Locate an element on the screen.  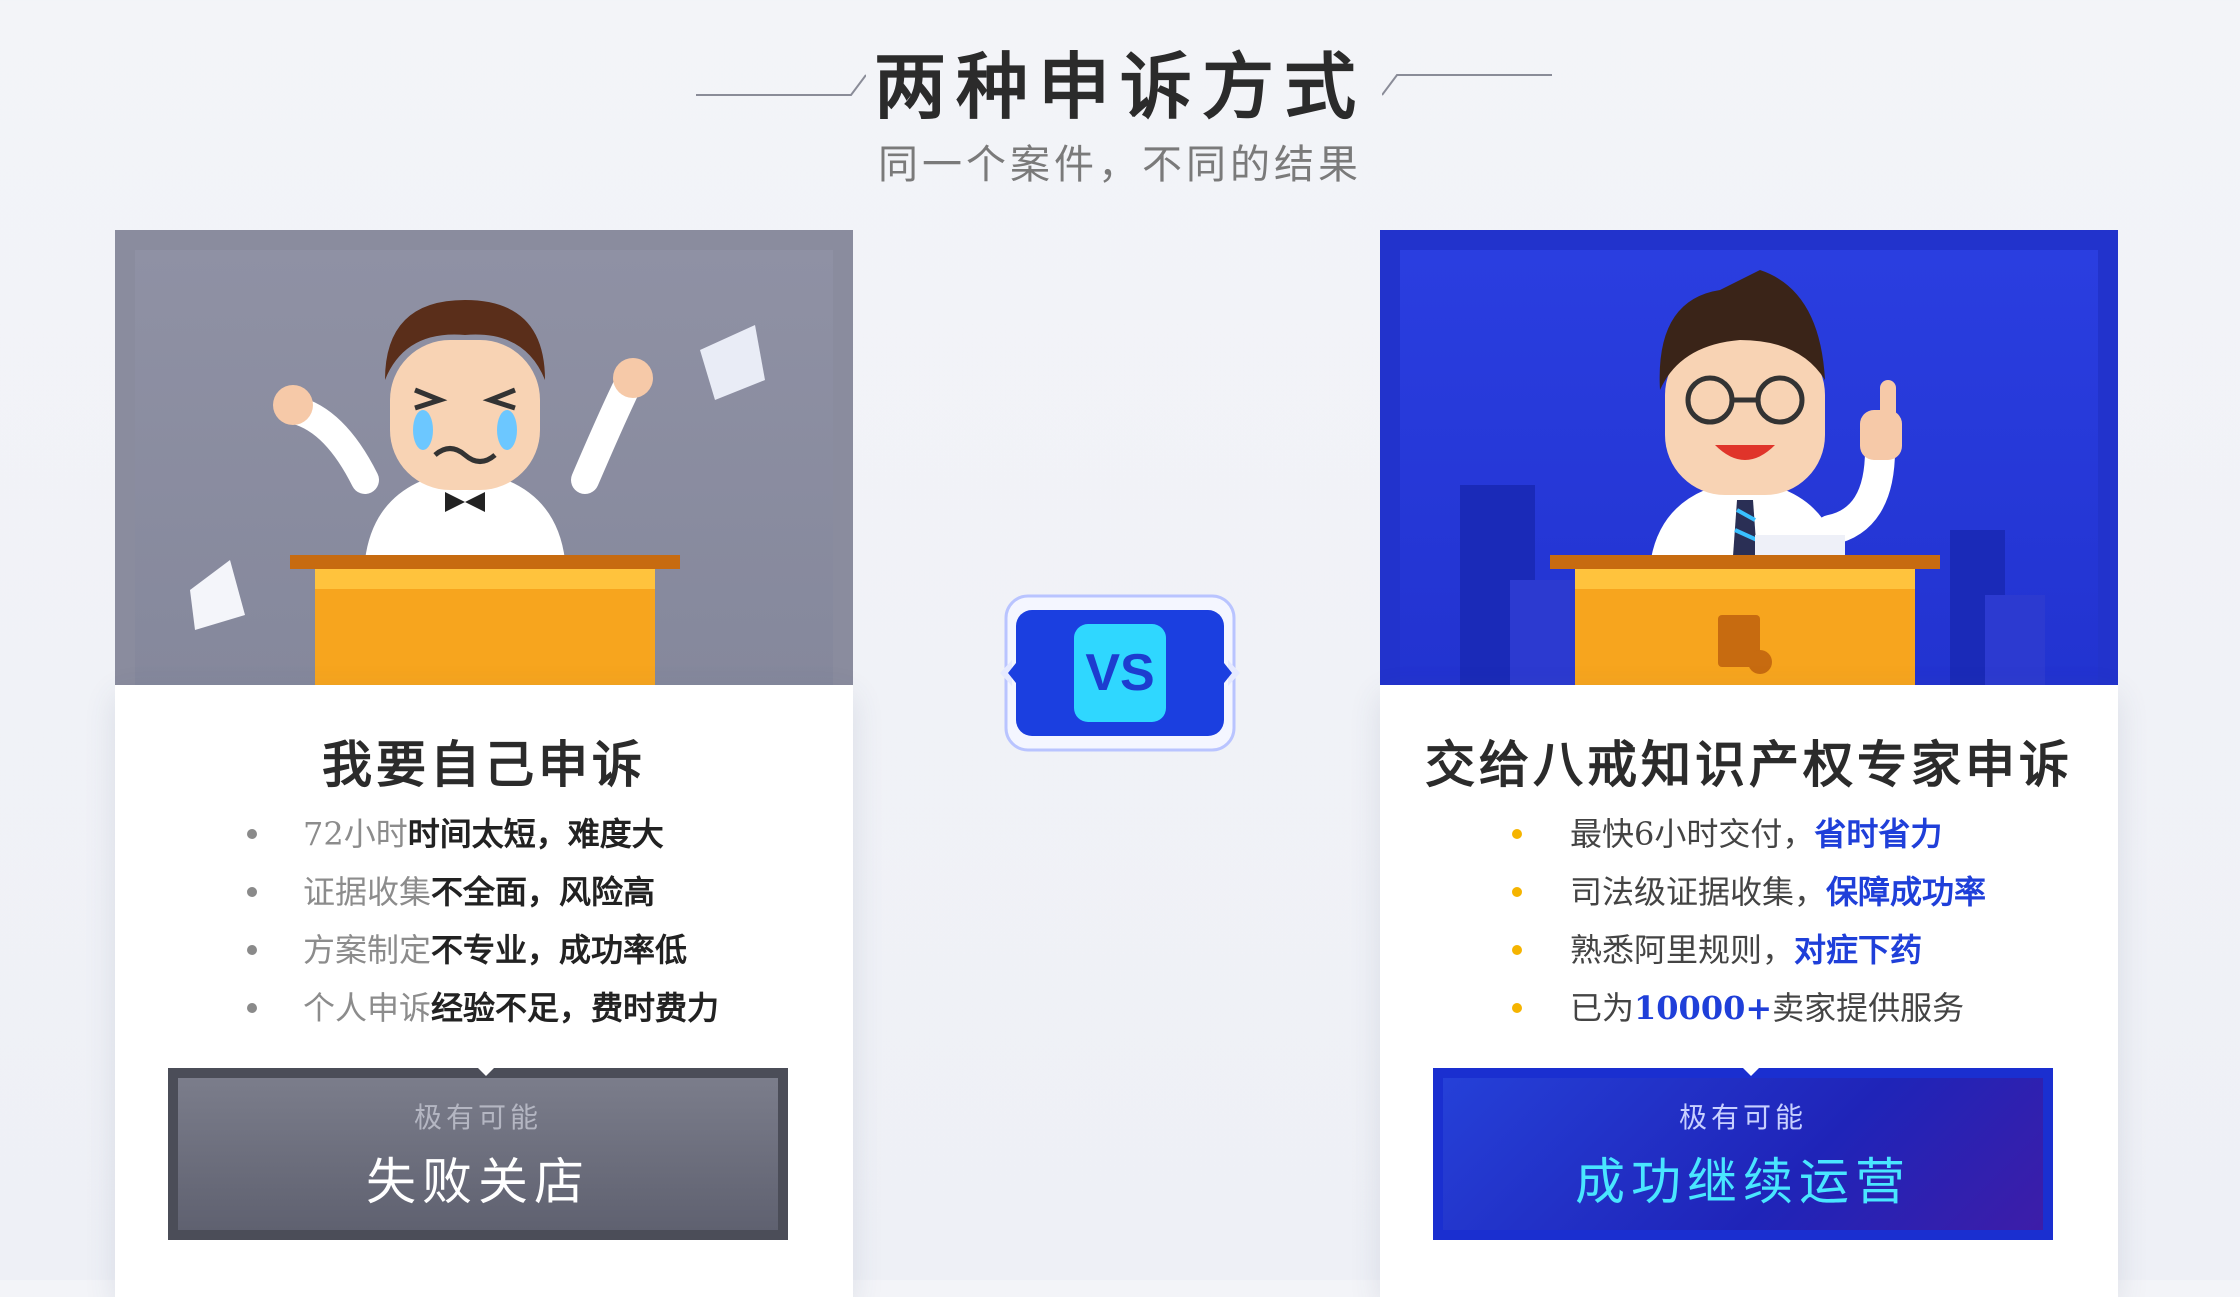
expert-appeal-outcome: 极有可能 成功继续运营 is located at coordinates (1743, 1154).